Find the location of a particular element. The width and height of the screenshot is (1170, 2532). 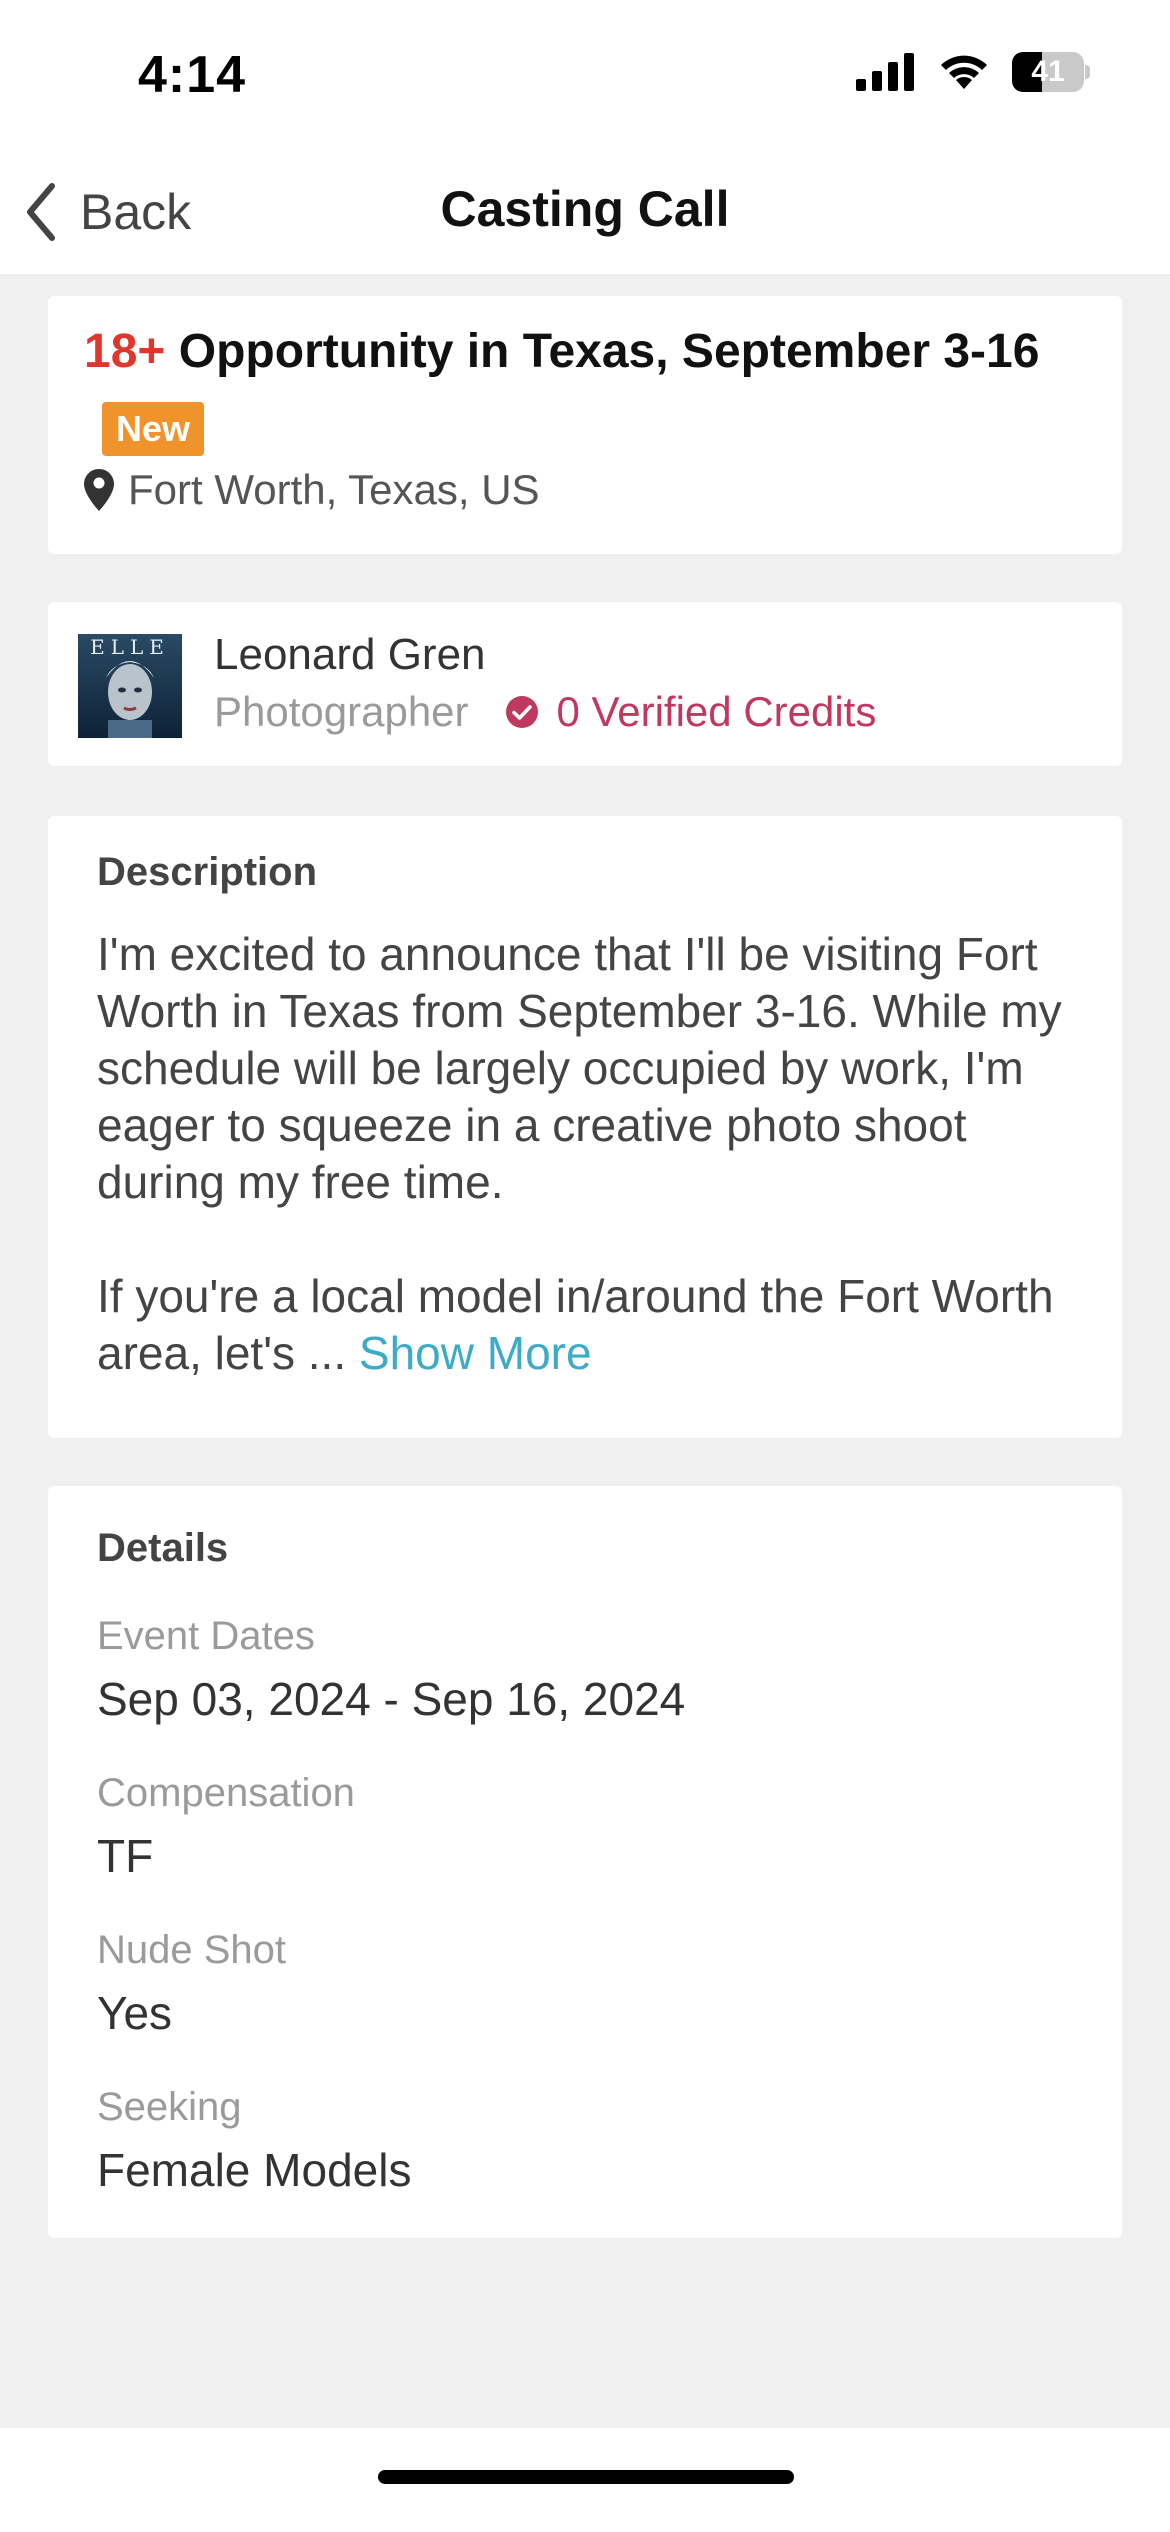

author-role: Photographer is located at coordinates (341, 711).